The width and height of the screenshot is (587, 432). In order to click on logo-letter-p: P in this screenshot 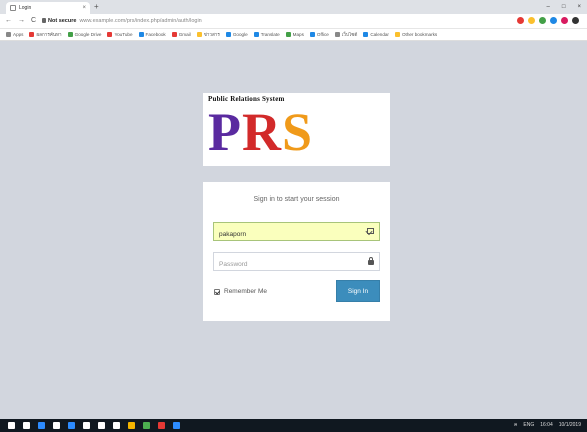, I will do `click(225, 132)`.